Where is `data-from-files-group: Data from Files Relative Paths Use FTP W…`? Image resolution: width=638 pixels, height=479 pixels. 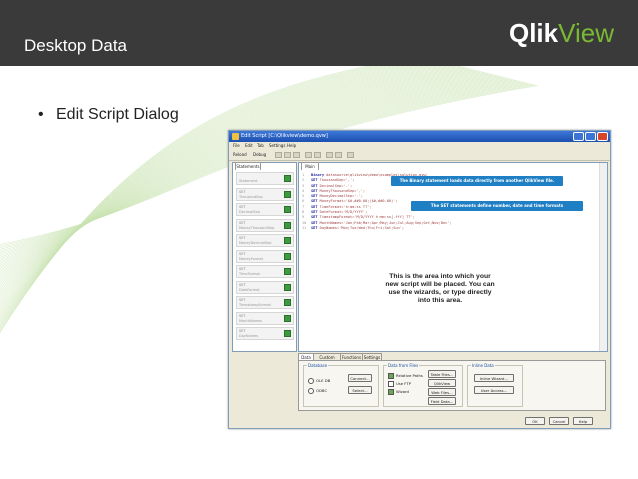 data-from-files-group: Data from Files Relative Paths Use FTP W… is located at coordinates (423, 385).